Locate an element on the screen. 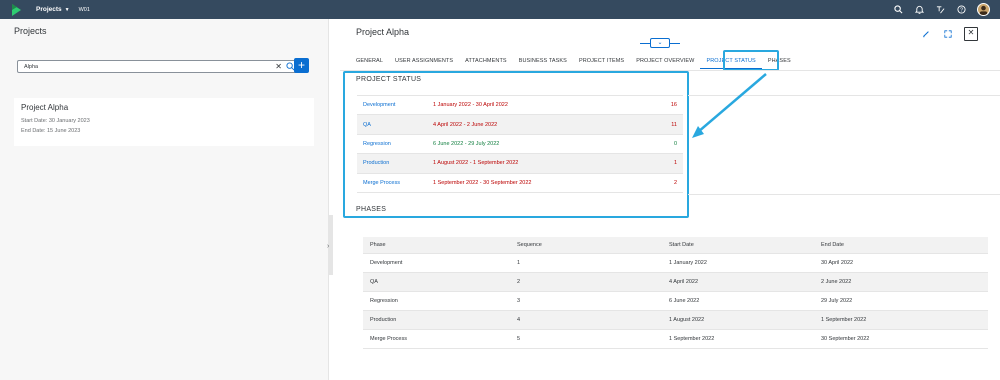 The width and height of the screenshot is (1000, 380). status-phase-link: Regression is located at coordinates (395, 144).